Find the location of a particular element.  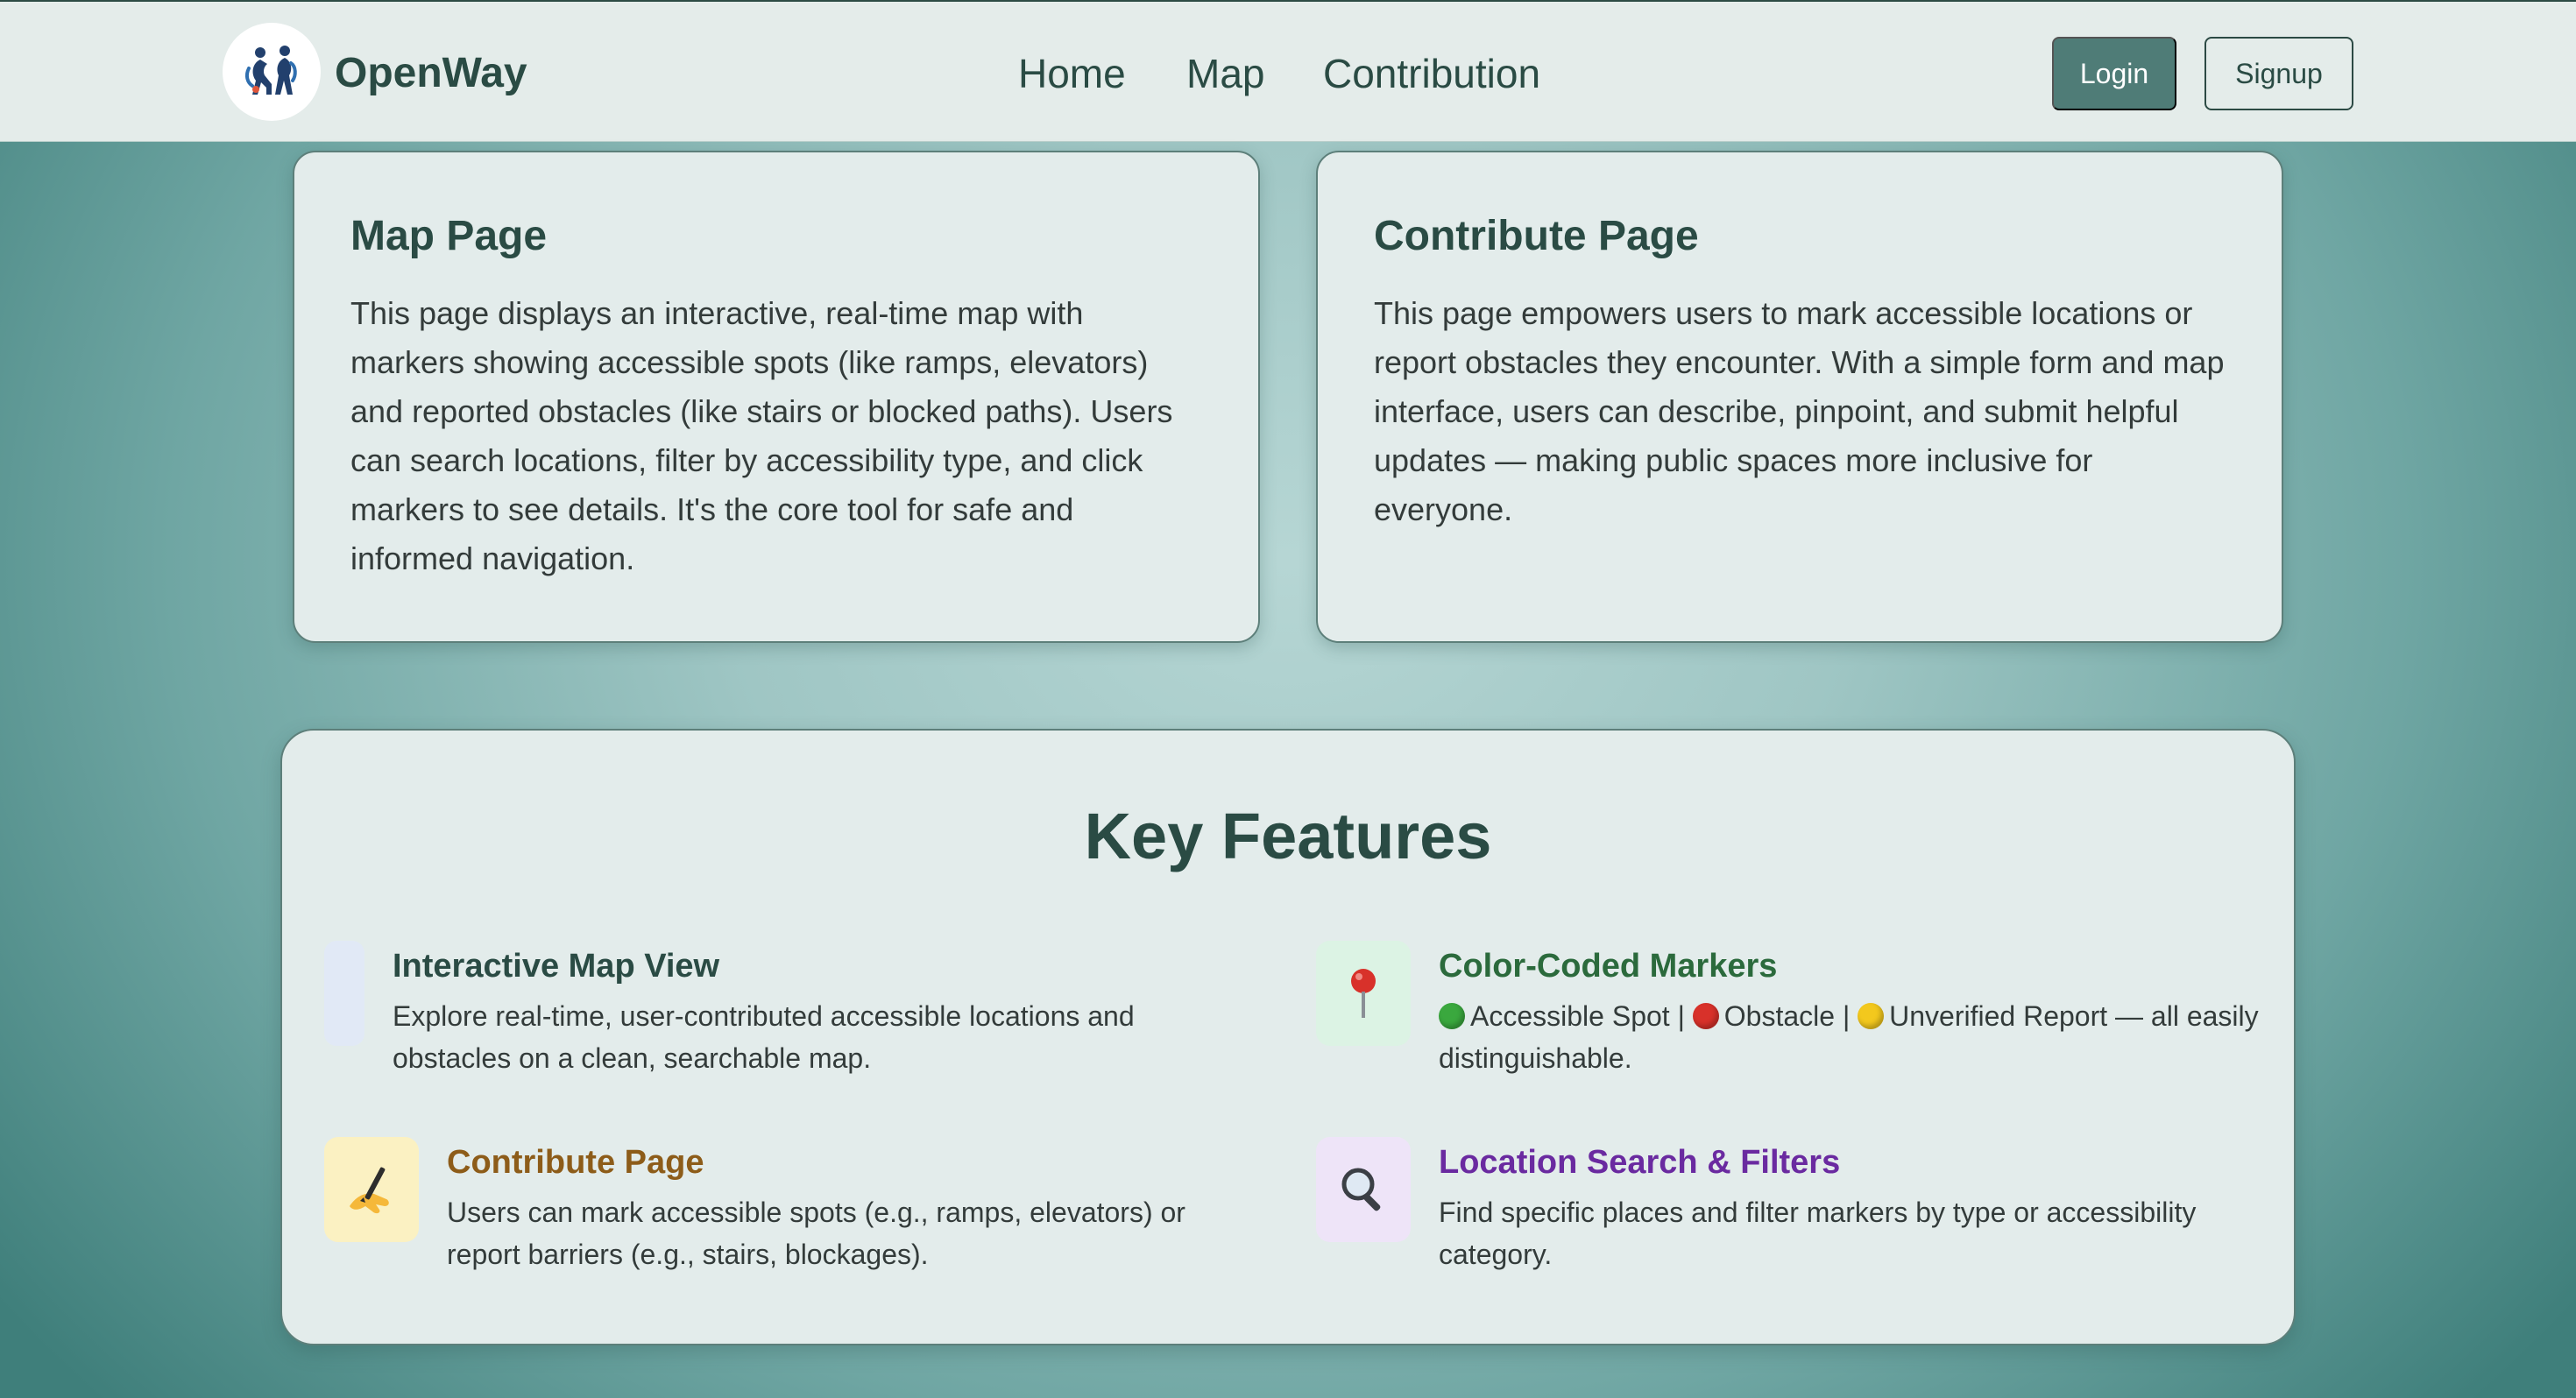

logo is located at coordinates (272, 72).